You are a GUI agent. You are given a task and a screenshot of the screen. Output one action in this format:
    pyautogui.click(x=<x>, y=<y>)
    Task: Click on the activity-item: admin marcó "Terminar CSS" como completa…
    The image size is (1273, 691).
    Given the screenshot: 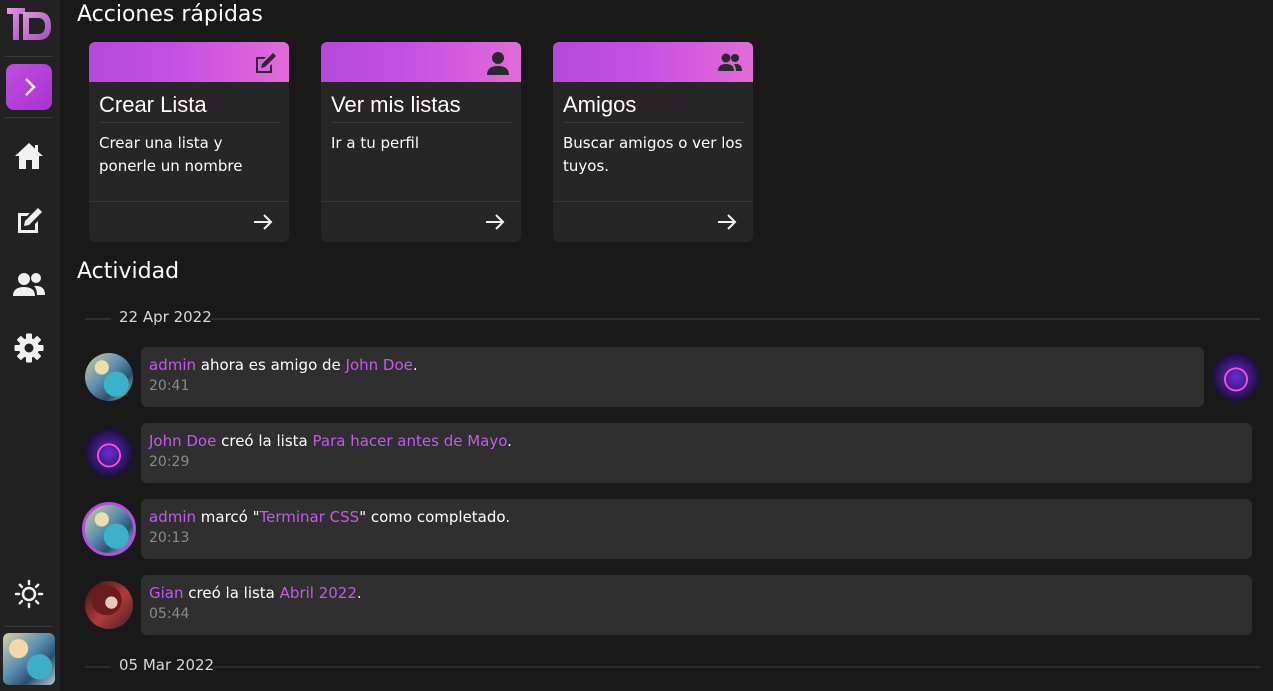 What is the action you would take?
    pyautogui.click(x=696, y=529)
    